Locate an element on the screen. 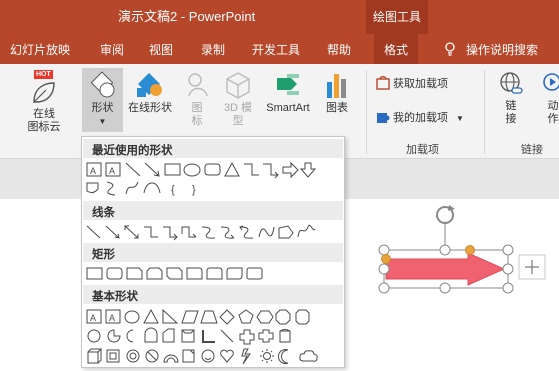 The height and width of the screenshot is (371, 559). icons-button: 图标 is located at coordinates (197, 99).